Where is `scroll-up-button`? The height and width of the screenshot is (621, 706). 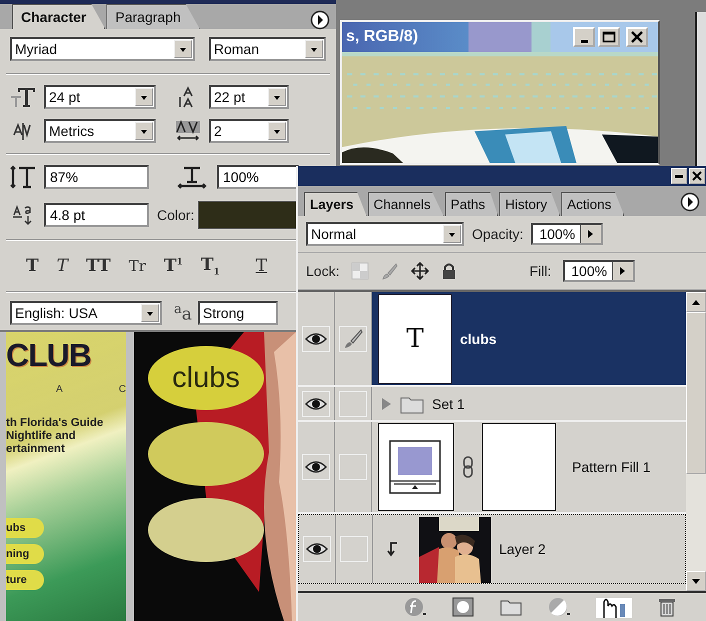 scroll-up-button is located at coordinates (696, 302).